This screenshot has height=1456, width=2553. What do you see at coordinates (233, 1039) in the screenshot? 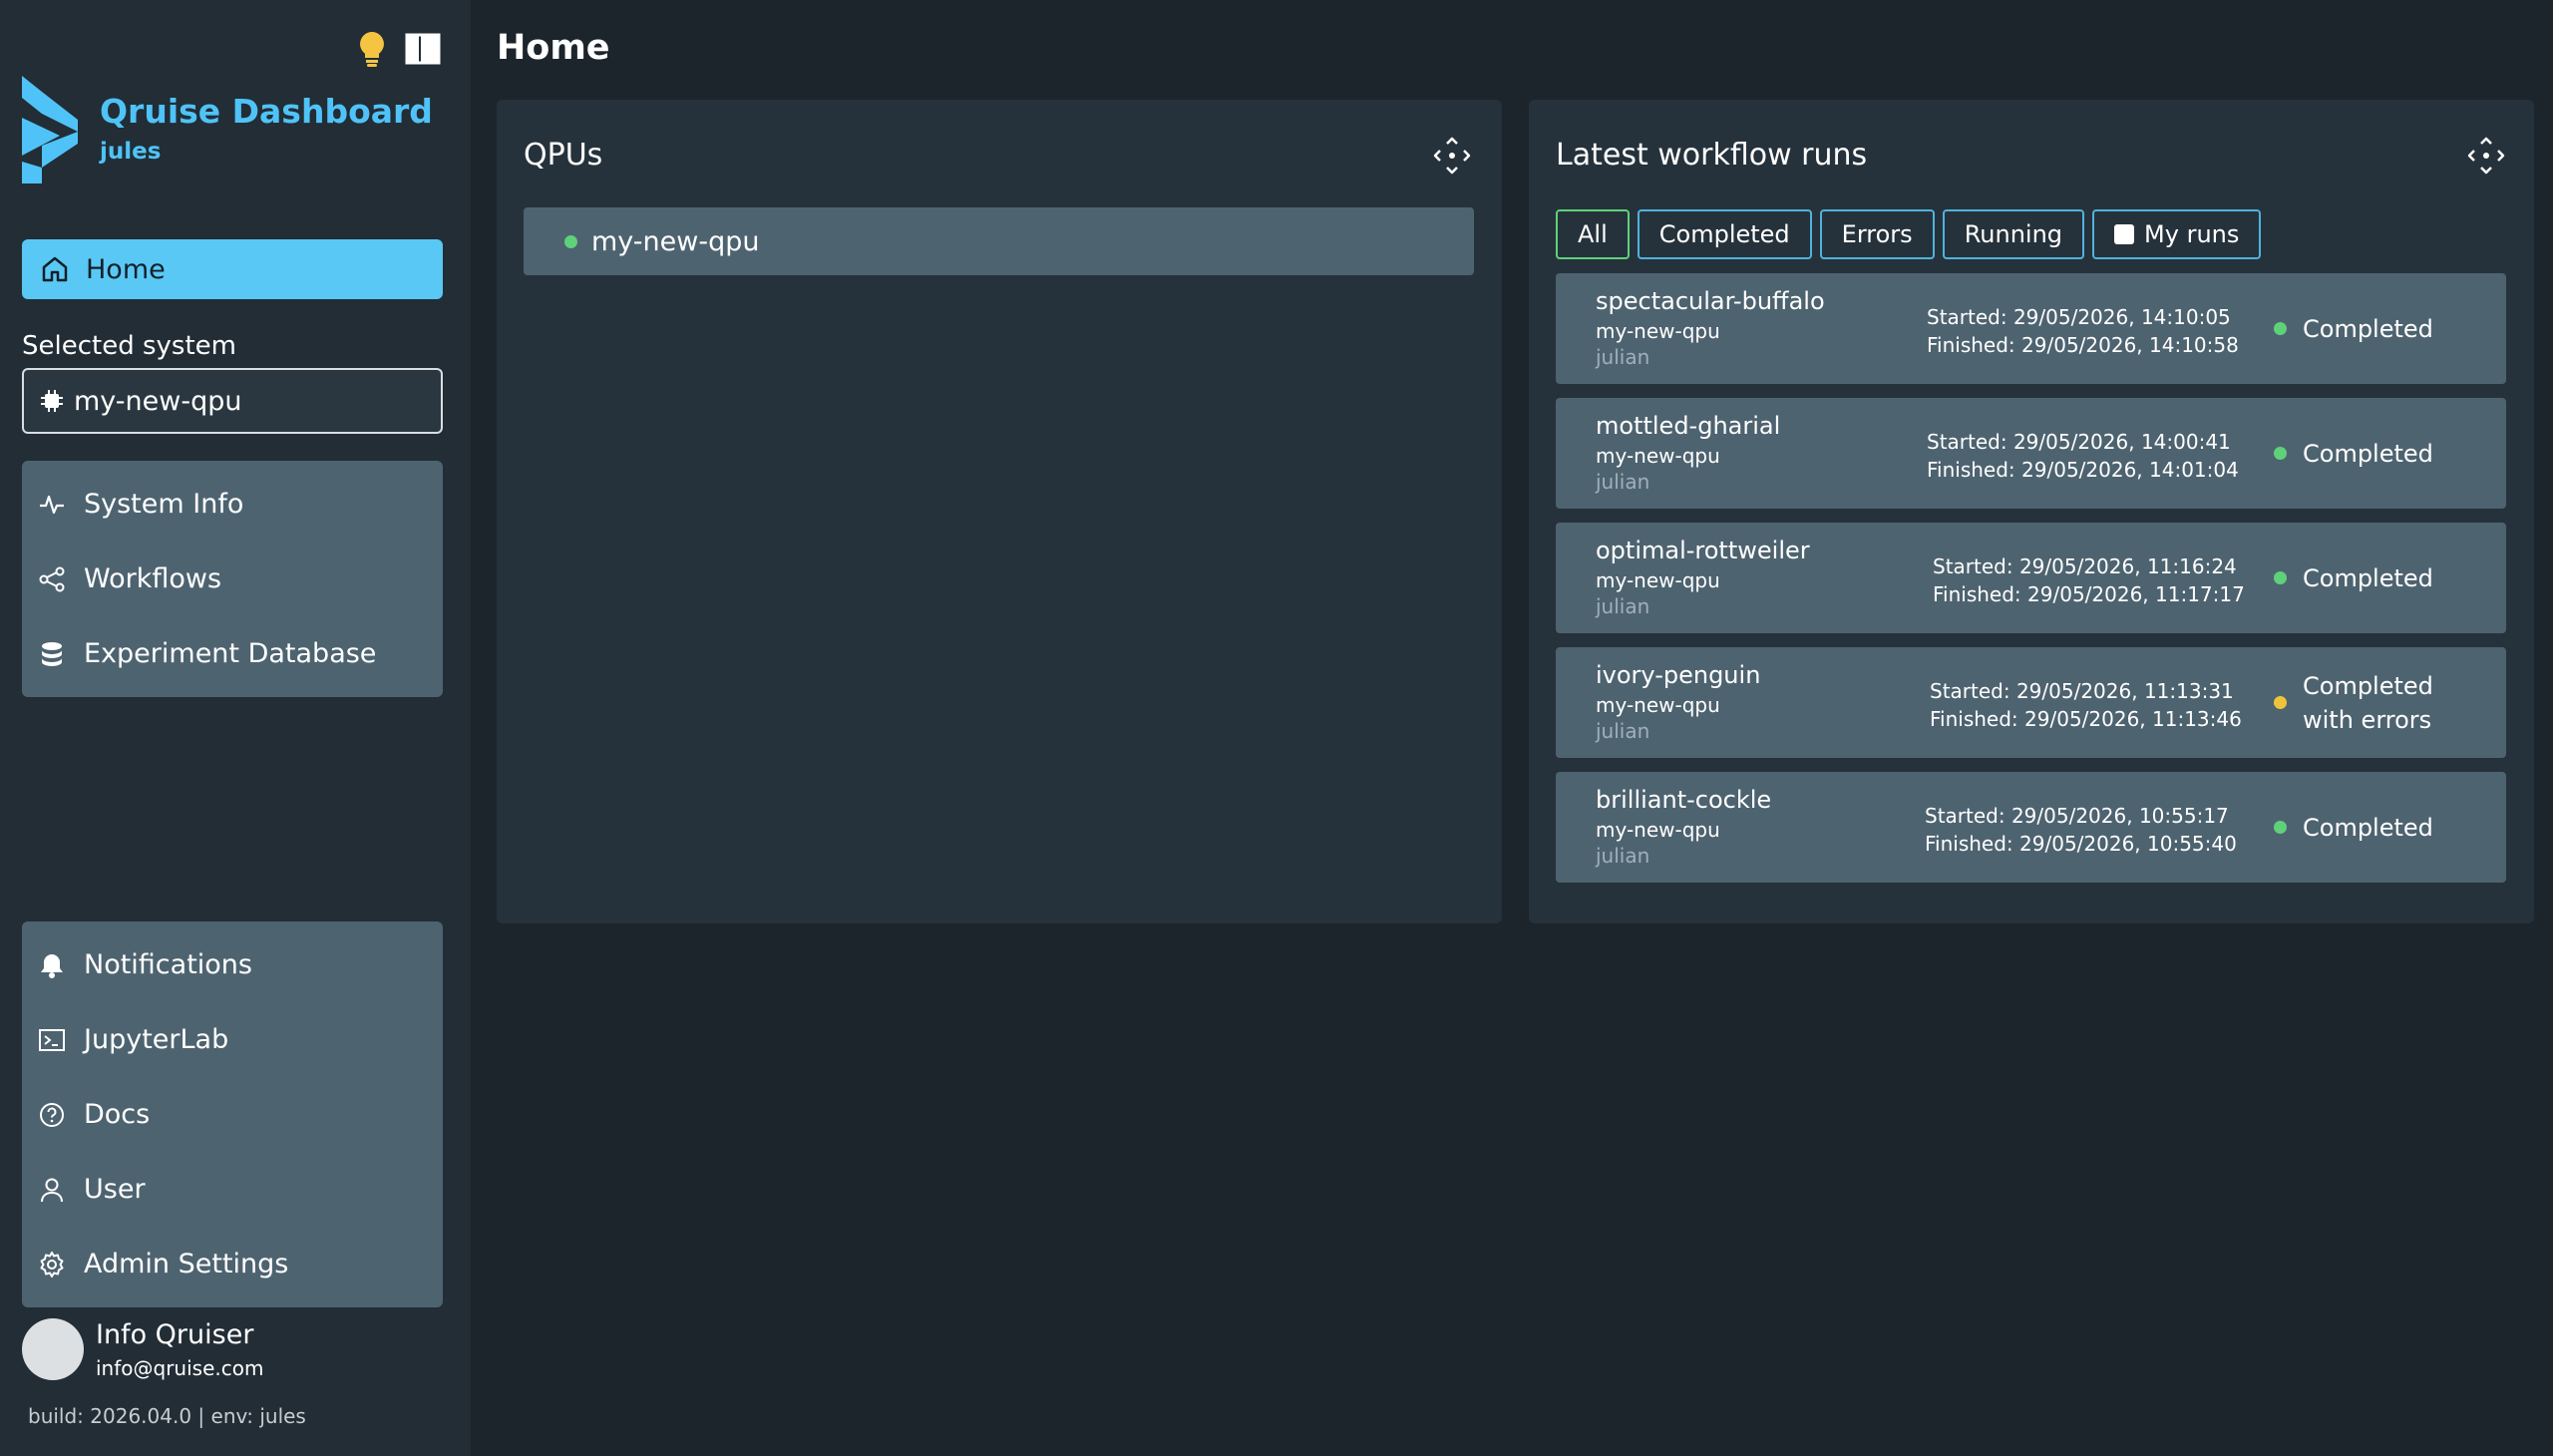
I see `nav-item-jupyterlab: JupyterLab` at bounding box center [233, 1039].